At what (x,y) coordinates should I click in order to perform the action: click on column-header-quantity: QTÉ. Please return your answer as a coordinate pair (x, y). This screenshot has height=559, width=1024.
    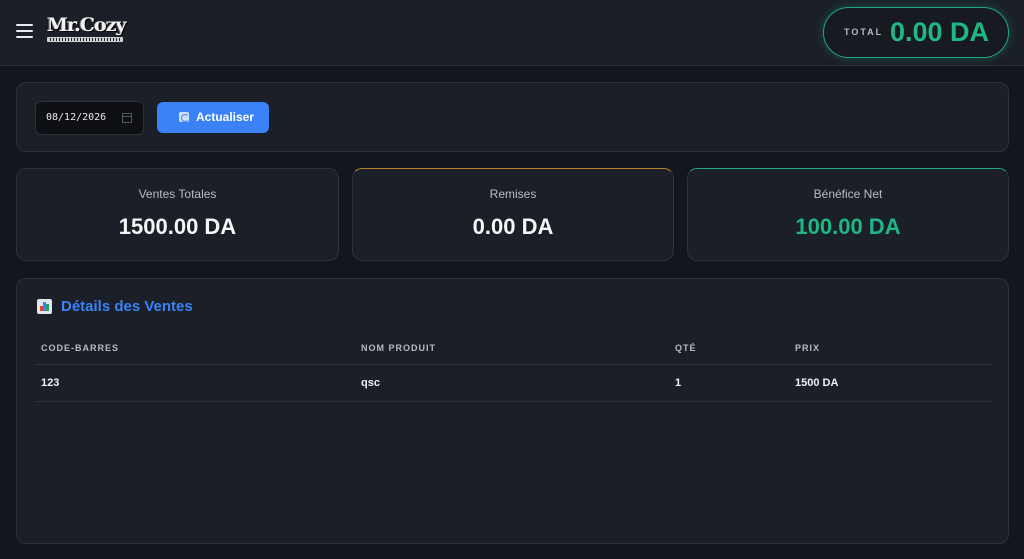
    Looking at the image, I should click on (686, 348).